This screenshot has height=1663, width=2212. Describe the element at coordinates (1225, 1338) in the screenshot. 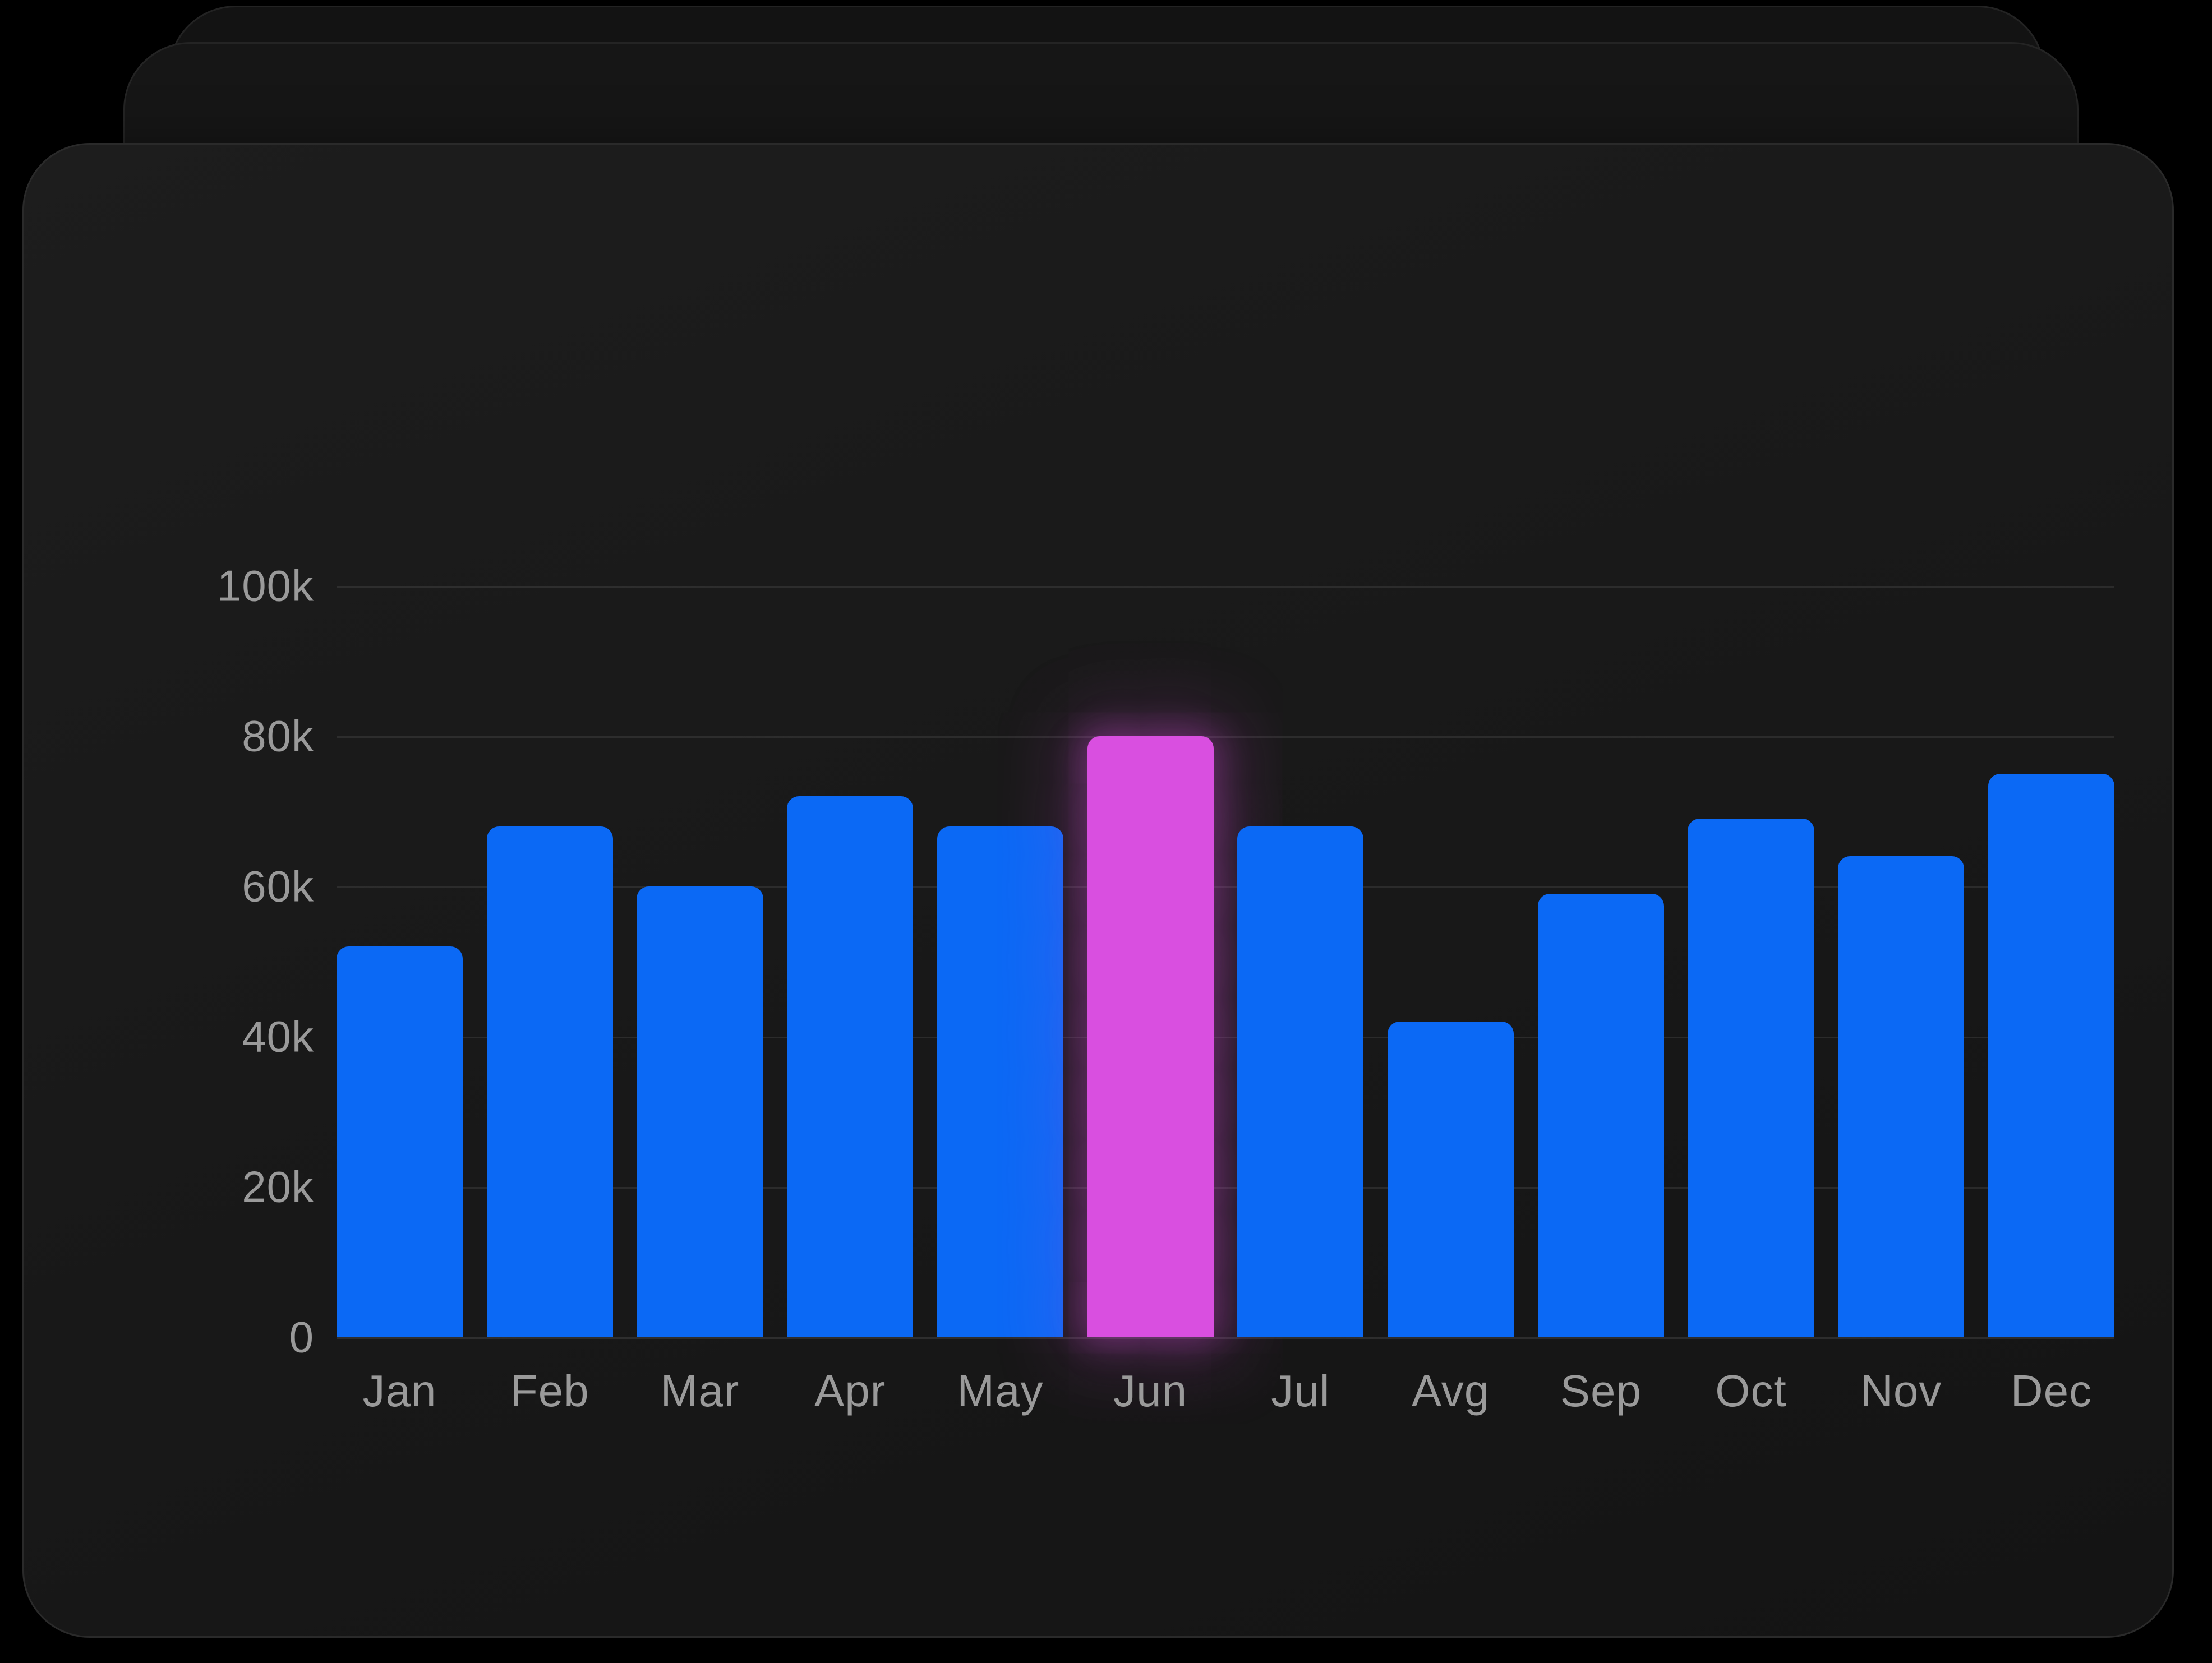

I see `gridline` at that location.